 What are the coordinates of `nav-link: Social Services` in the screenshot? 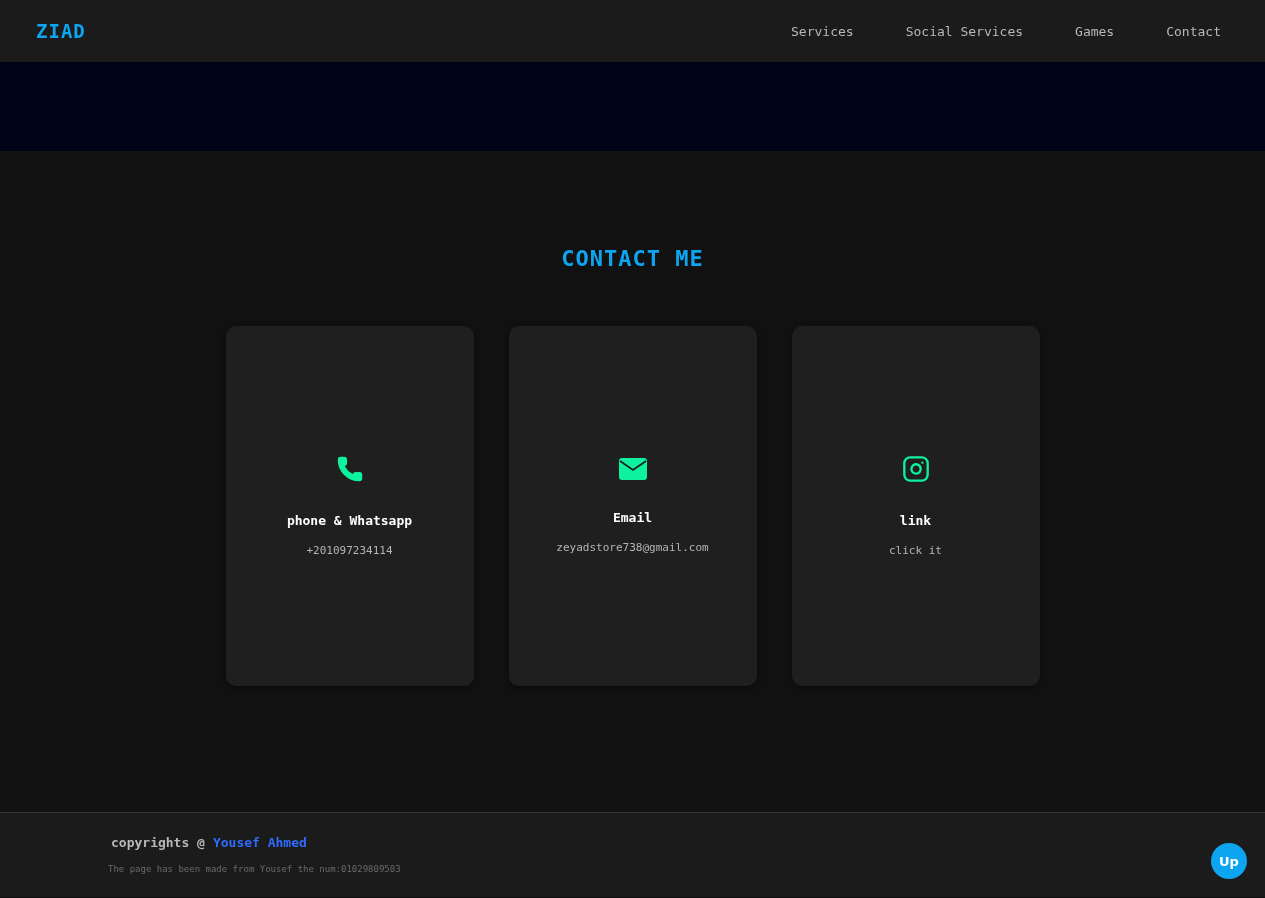 It's located at (964, 31).